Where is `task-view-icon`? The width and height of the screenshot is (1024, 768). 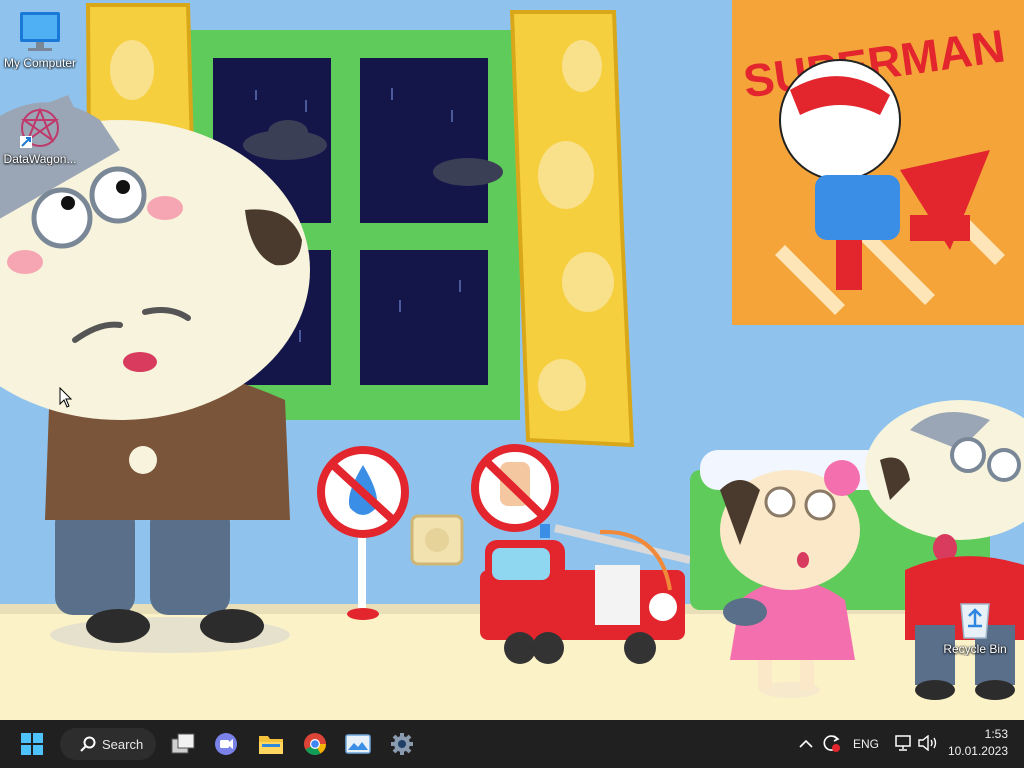
task-view-icon is located at coordinates (183, 743).